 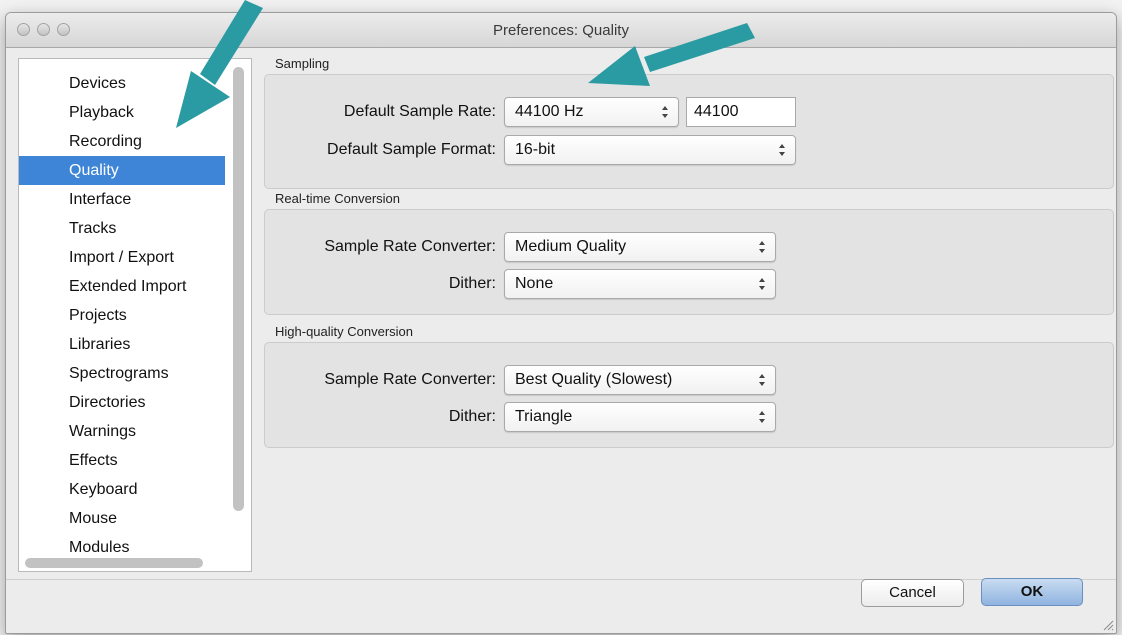 What do you see at coordinates (410, 246) in the screenshot?
I see `realtime-converter-label: Sample Rate Converter:` at bounding box center [410, 246].